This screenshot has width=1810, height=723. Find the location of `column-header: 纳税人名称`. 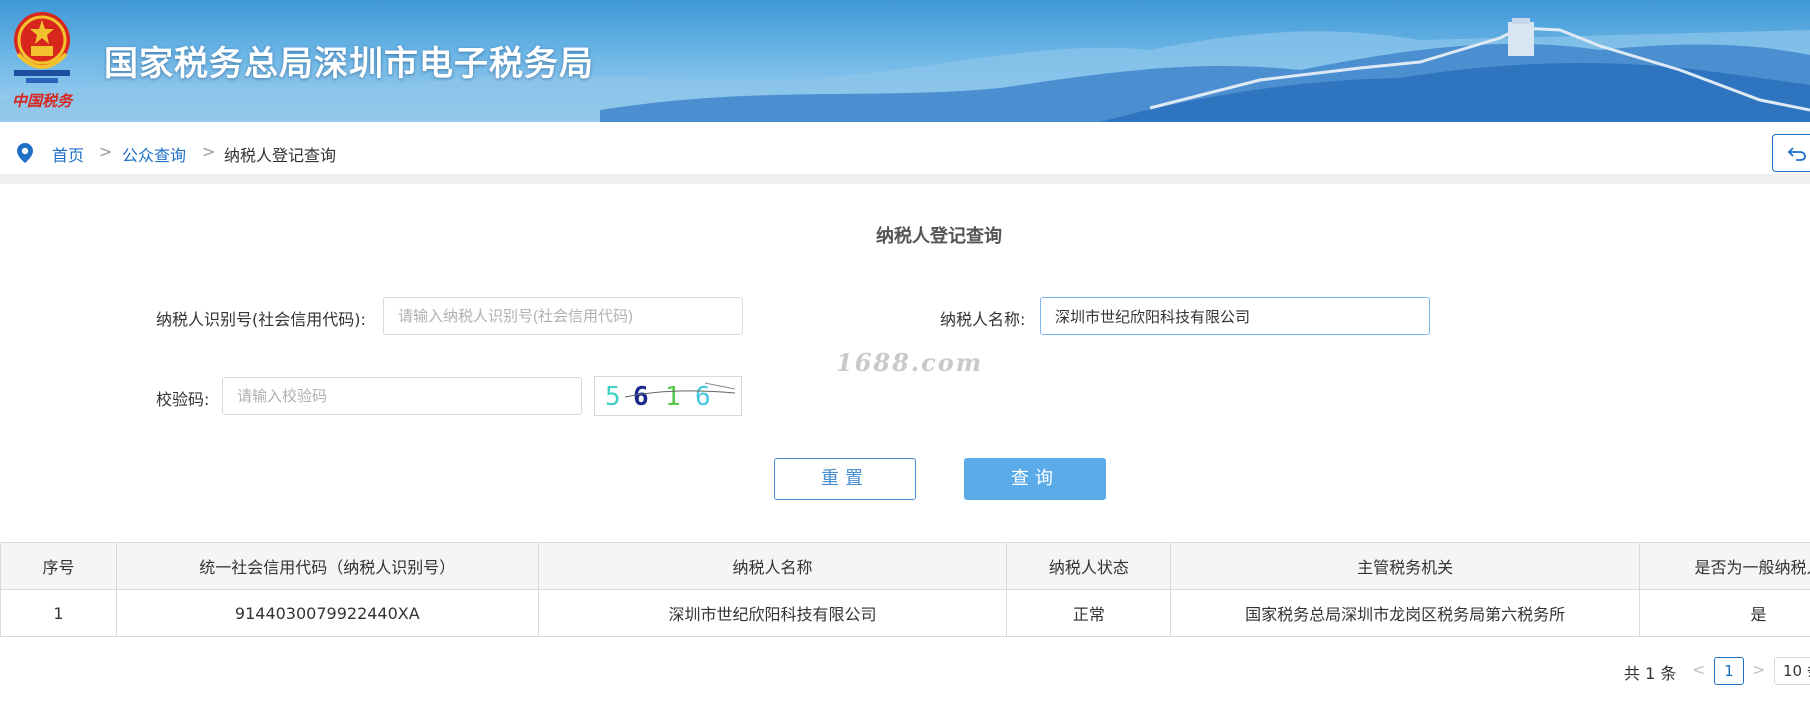

column-header: 纳税人名称 is located at coordinates (772, 566).